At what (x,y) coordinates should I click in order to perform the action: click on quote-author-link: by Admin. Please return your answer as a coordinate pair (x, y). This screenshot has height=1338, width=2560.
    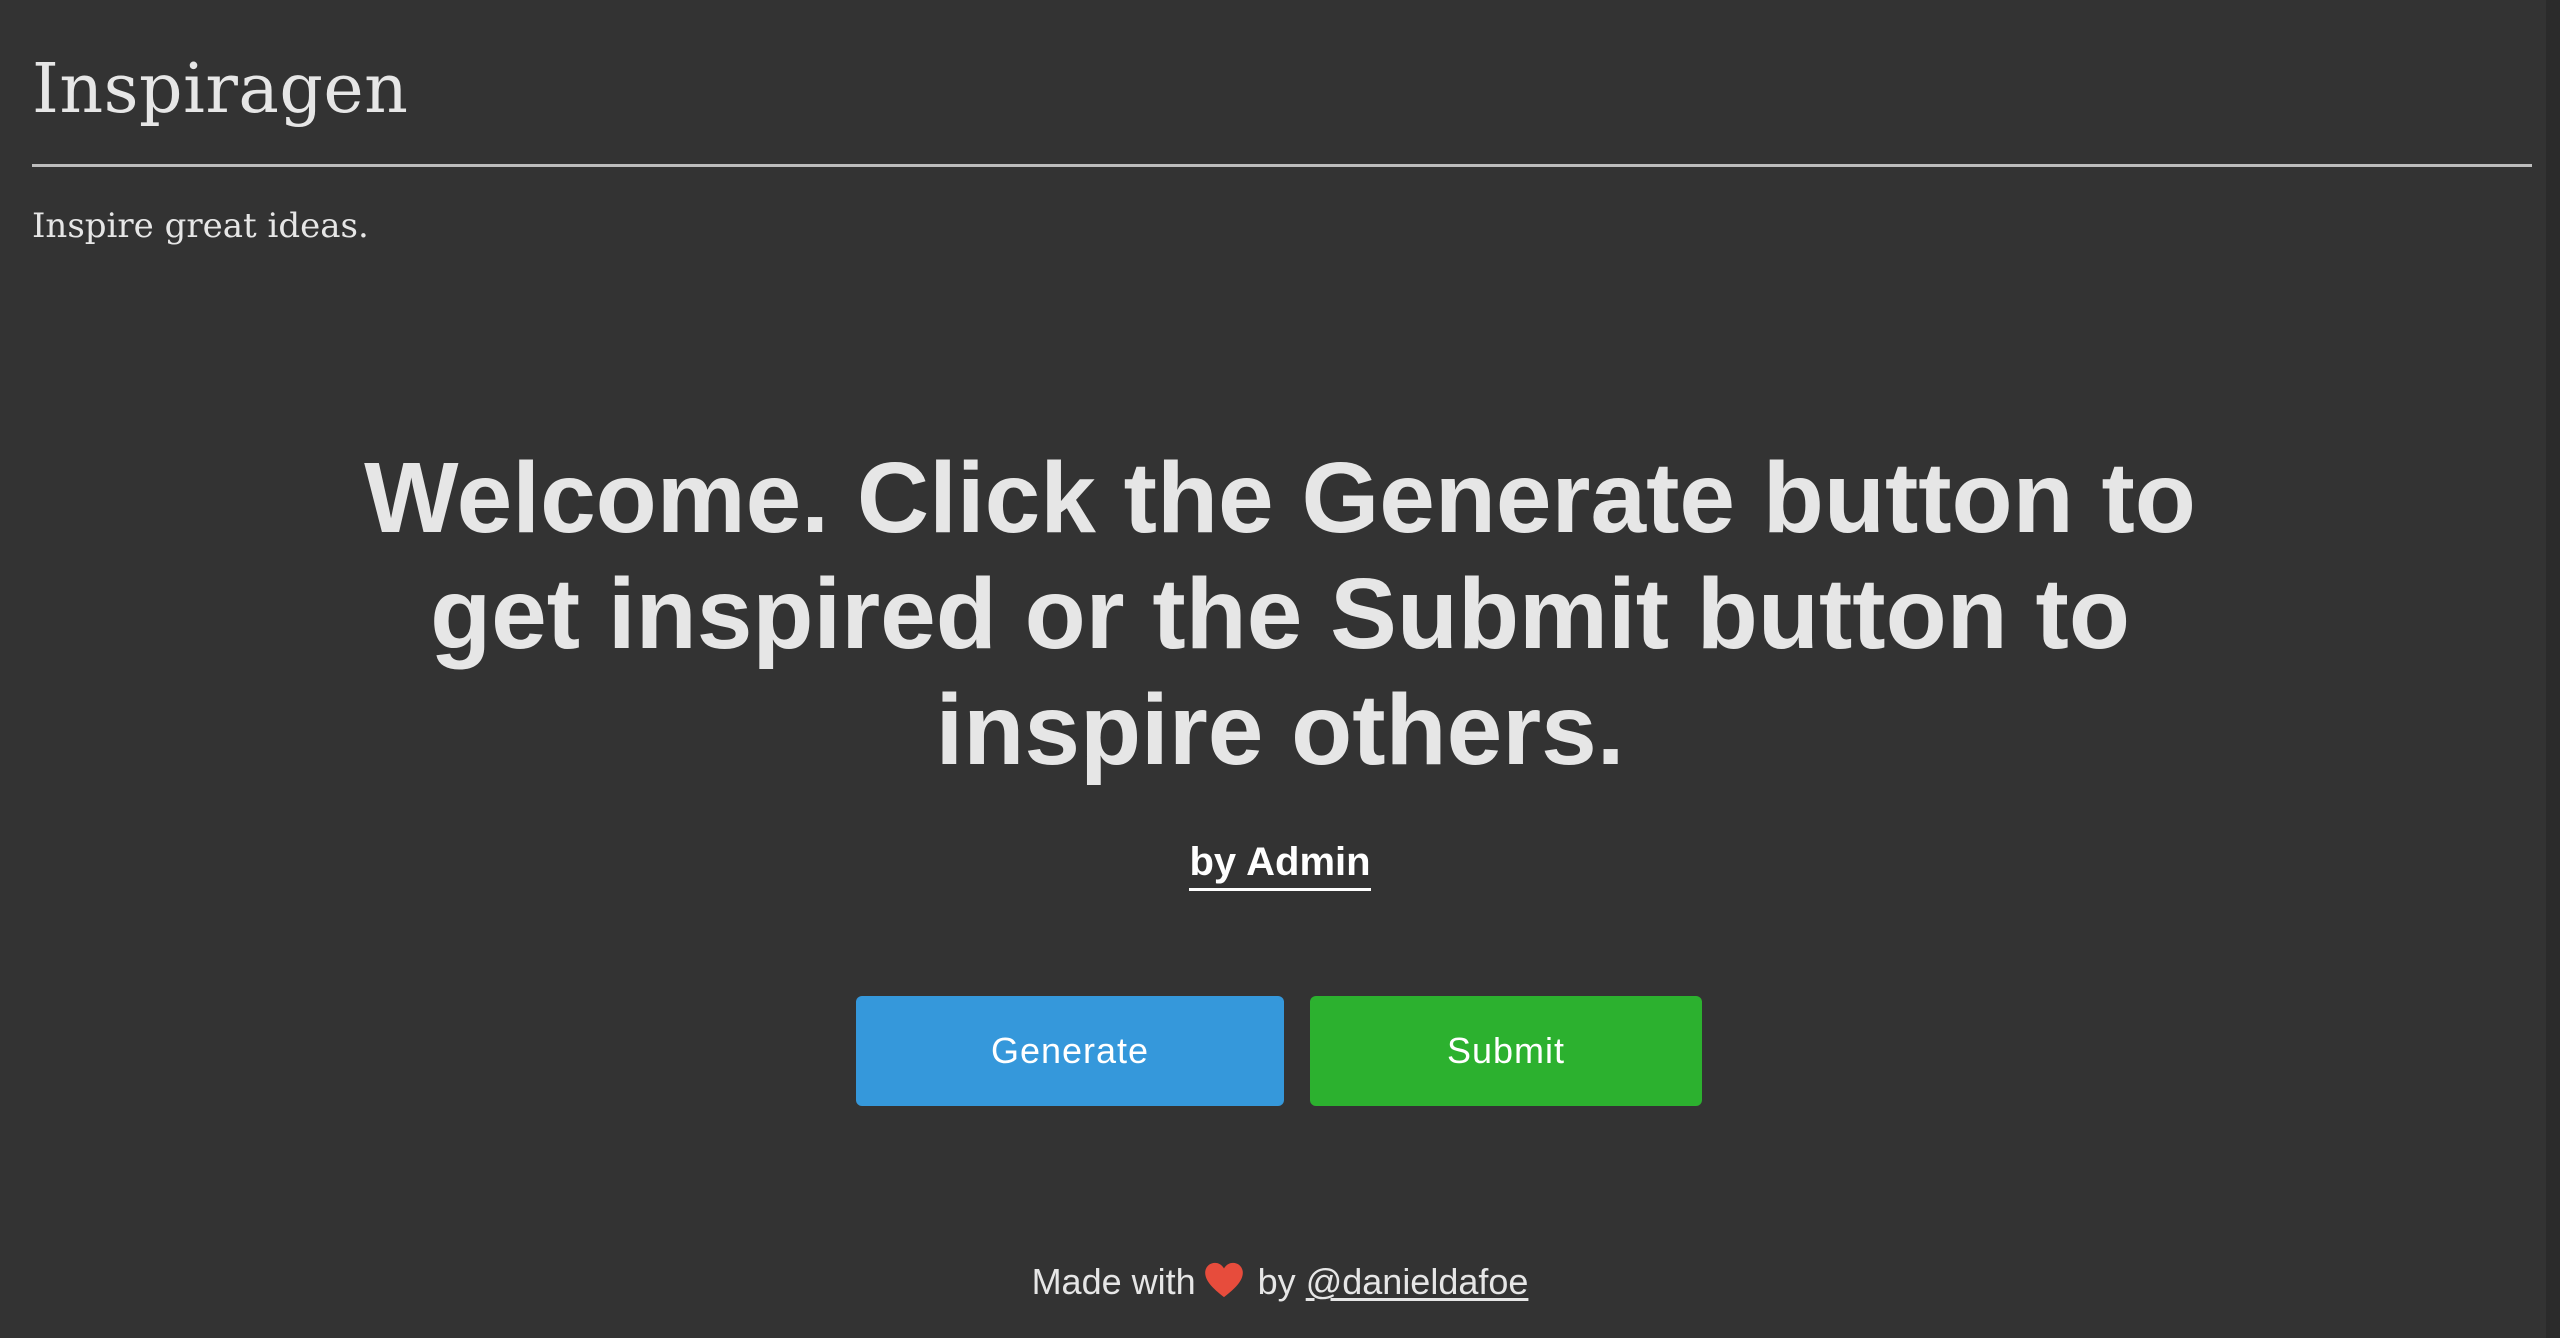
    Looking at the image, I should click on (1280, 864).